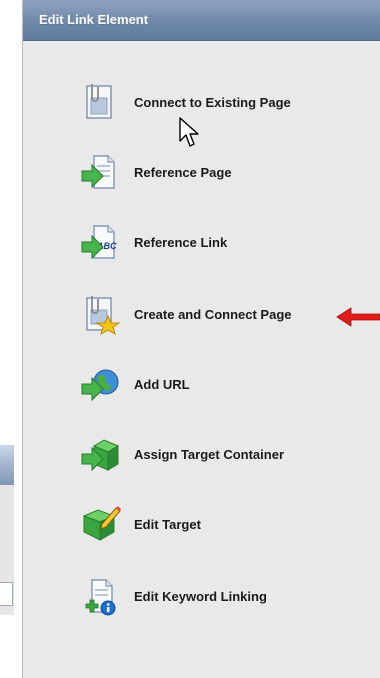 The height and width of the screenshot is (678, 380). I want to click on assign-target-container-item: Assign Target Container, so click(218, 454).